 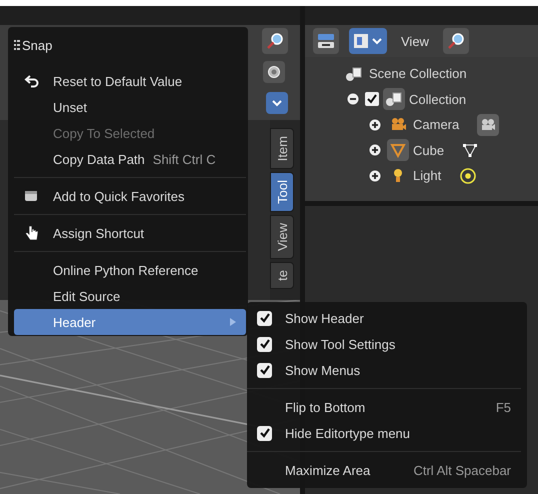 I want to click on menu-item: Show Header, so click(x=324, y=318).